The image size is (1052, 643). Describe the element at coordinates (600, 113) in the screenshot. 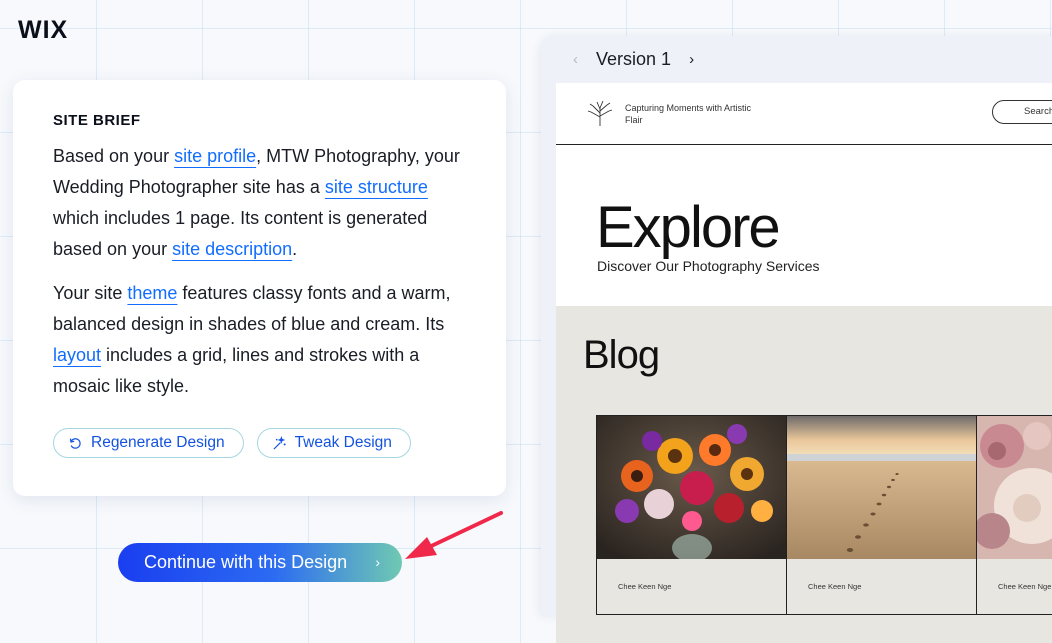

I see `tree-icon` at that location.